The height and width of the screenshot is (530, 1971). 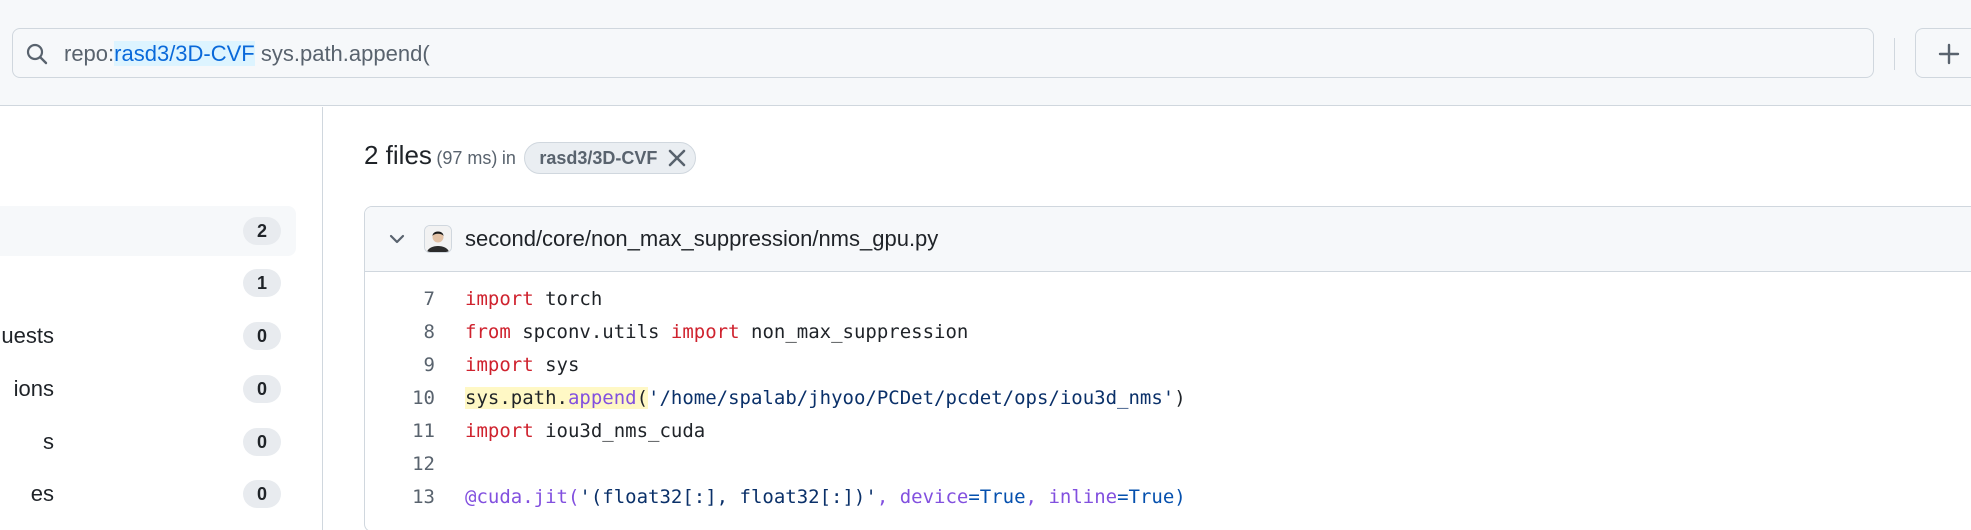 What do you see at coordinates (27, 335) in the screenshot?
I see `sidebar-item-label: uests` at bounding box center [27, 335].